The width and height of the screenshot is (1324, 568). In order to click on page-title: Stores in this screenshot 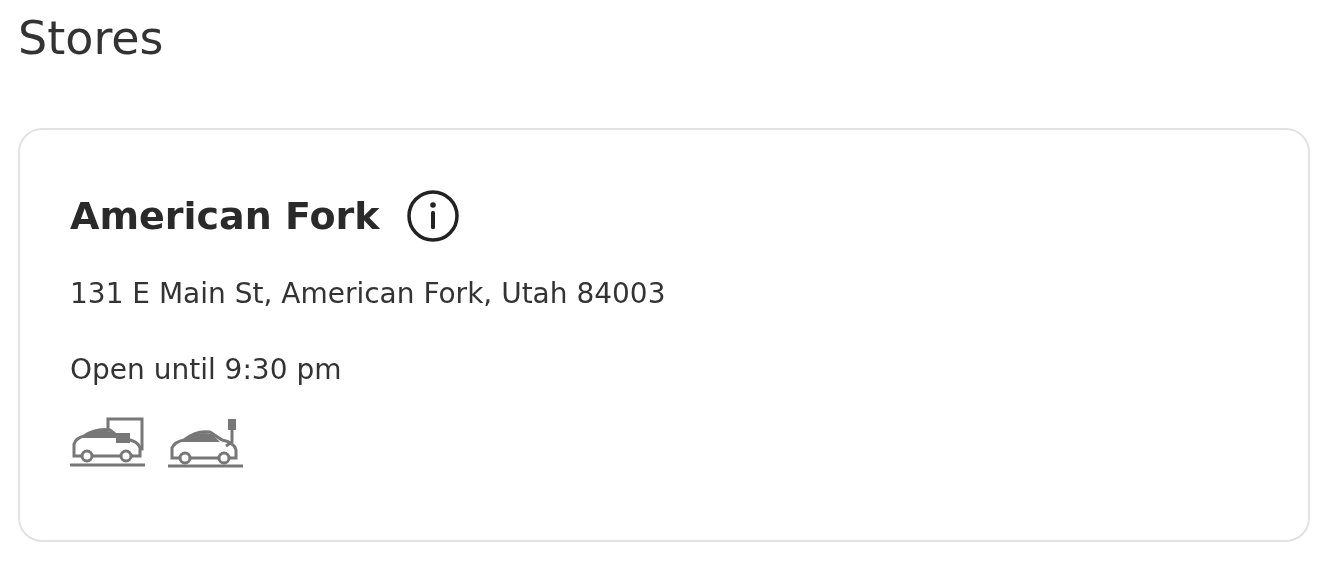, I will do `click(91, 38)`.